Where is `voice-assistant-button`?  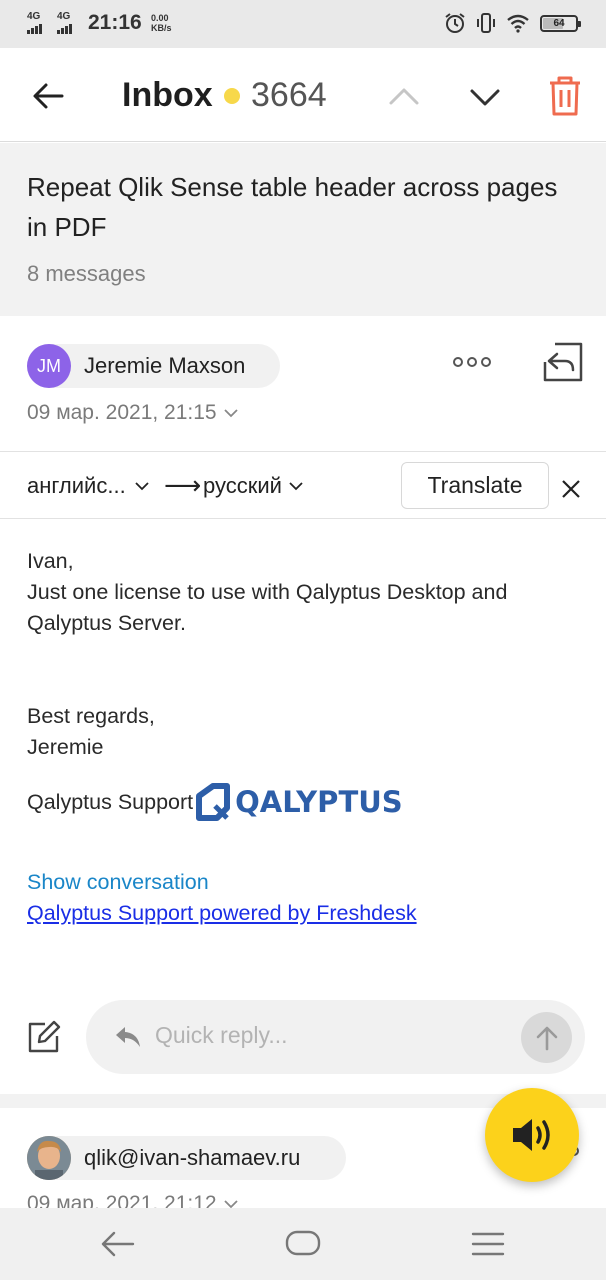
voice-assistant-button is located at coordinates (532, 1135).